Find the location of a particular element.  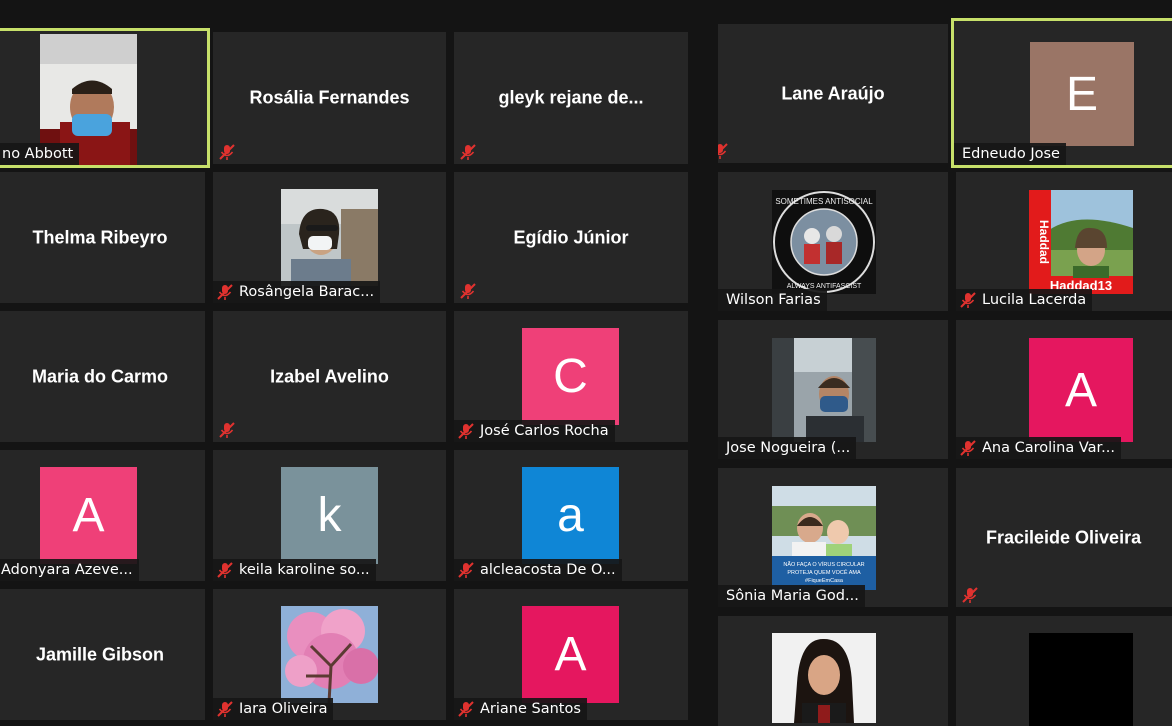

flowering-tree-image is located at coordinates (329, 654).